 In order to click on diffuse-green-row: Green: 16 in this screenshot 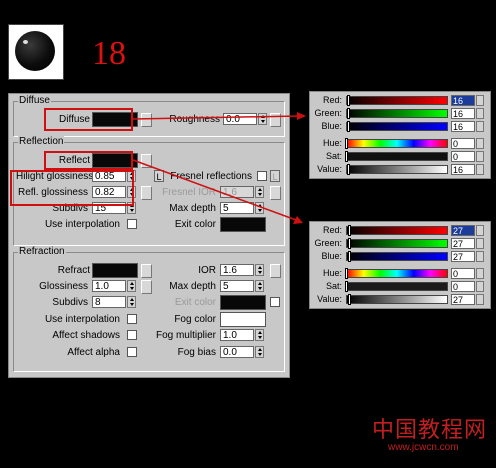, I will do `click(400, 114)`.